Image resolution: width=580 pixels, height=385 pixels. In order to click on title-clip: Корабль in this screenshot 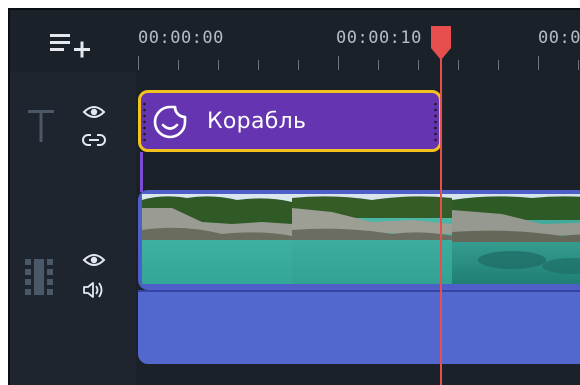, I will do `click(290, 121)`.